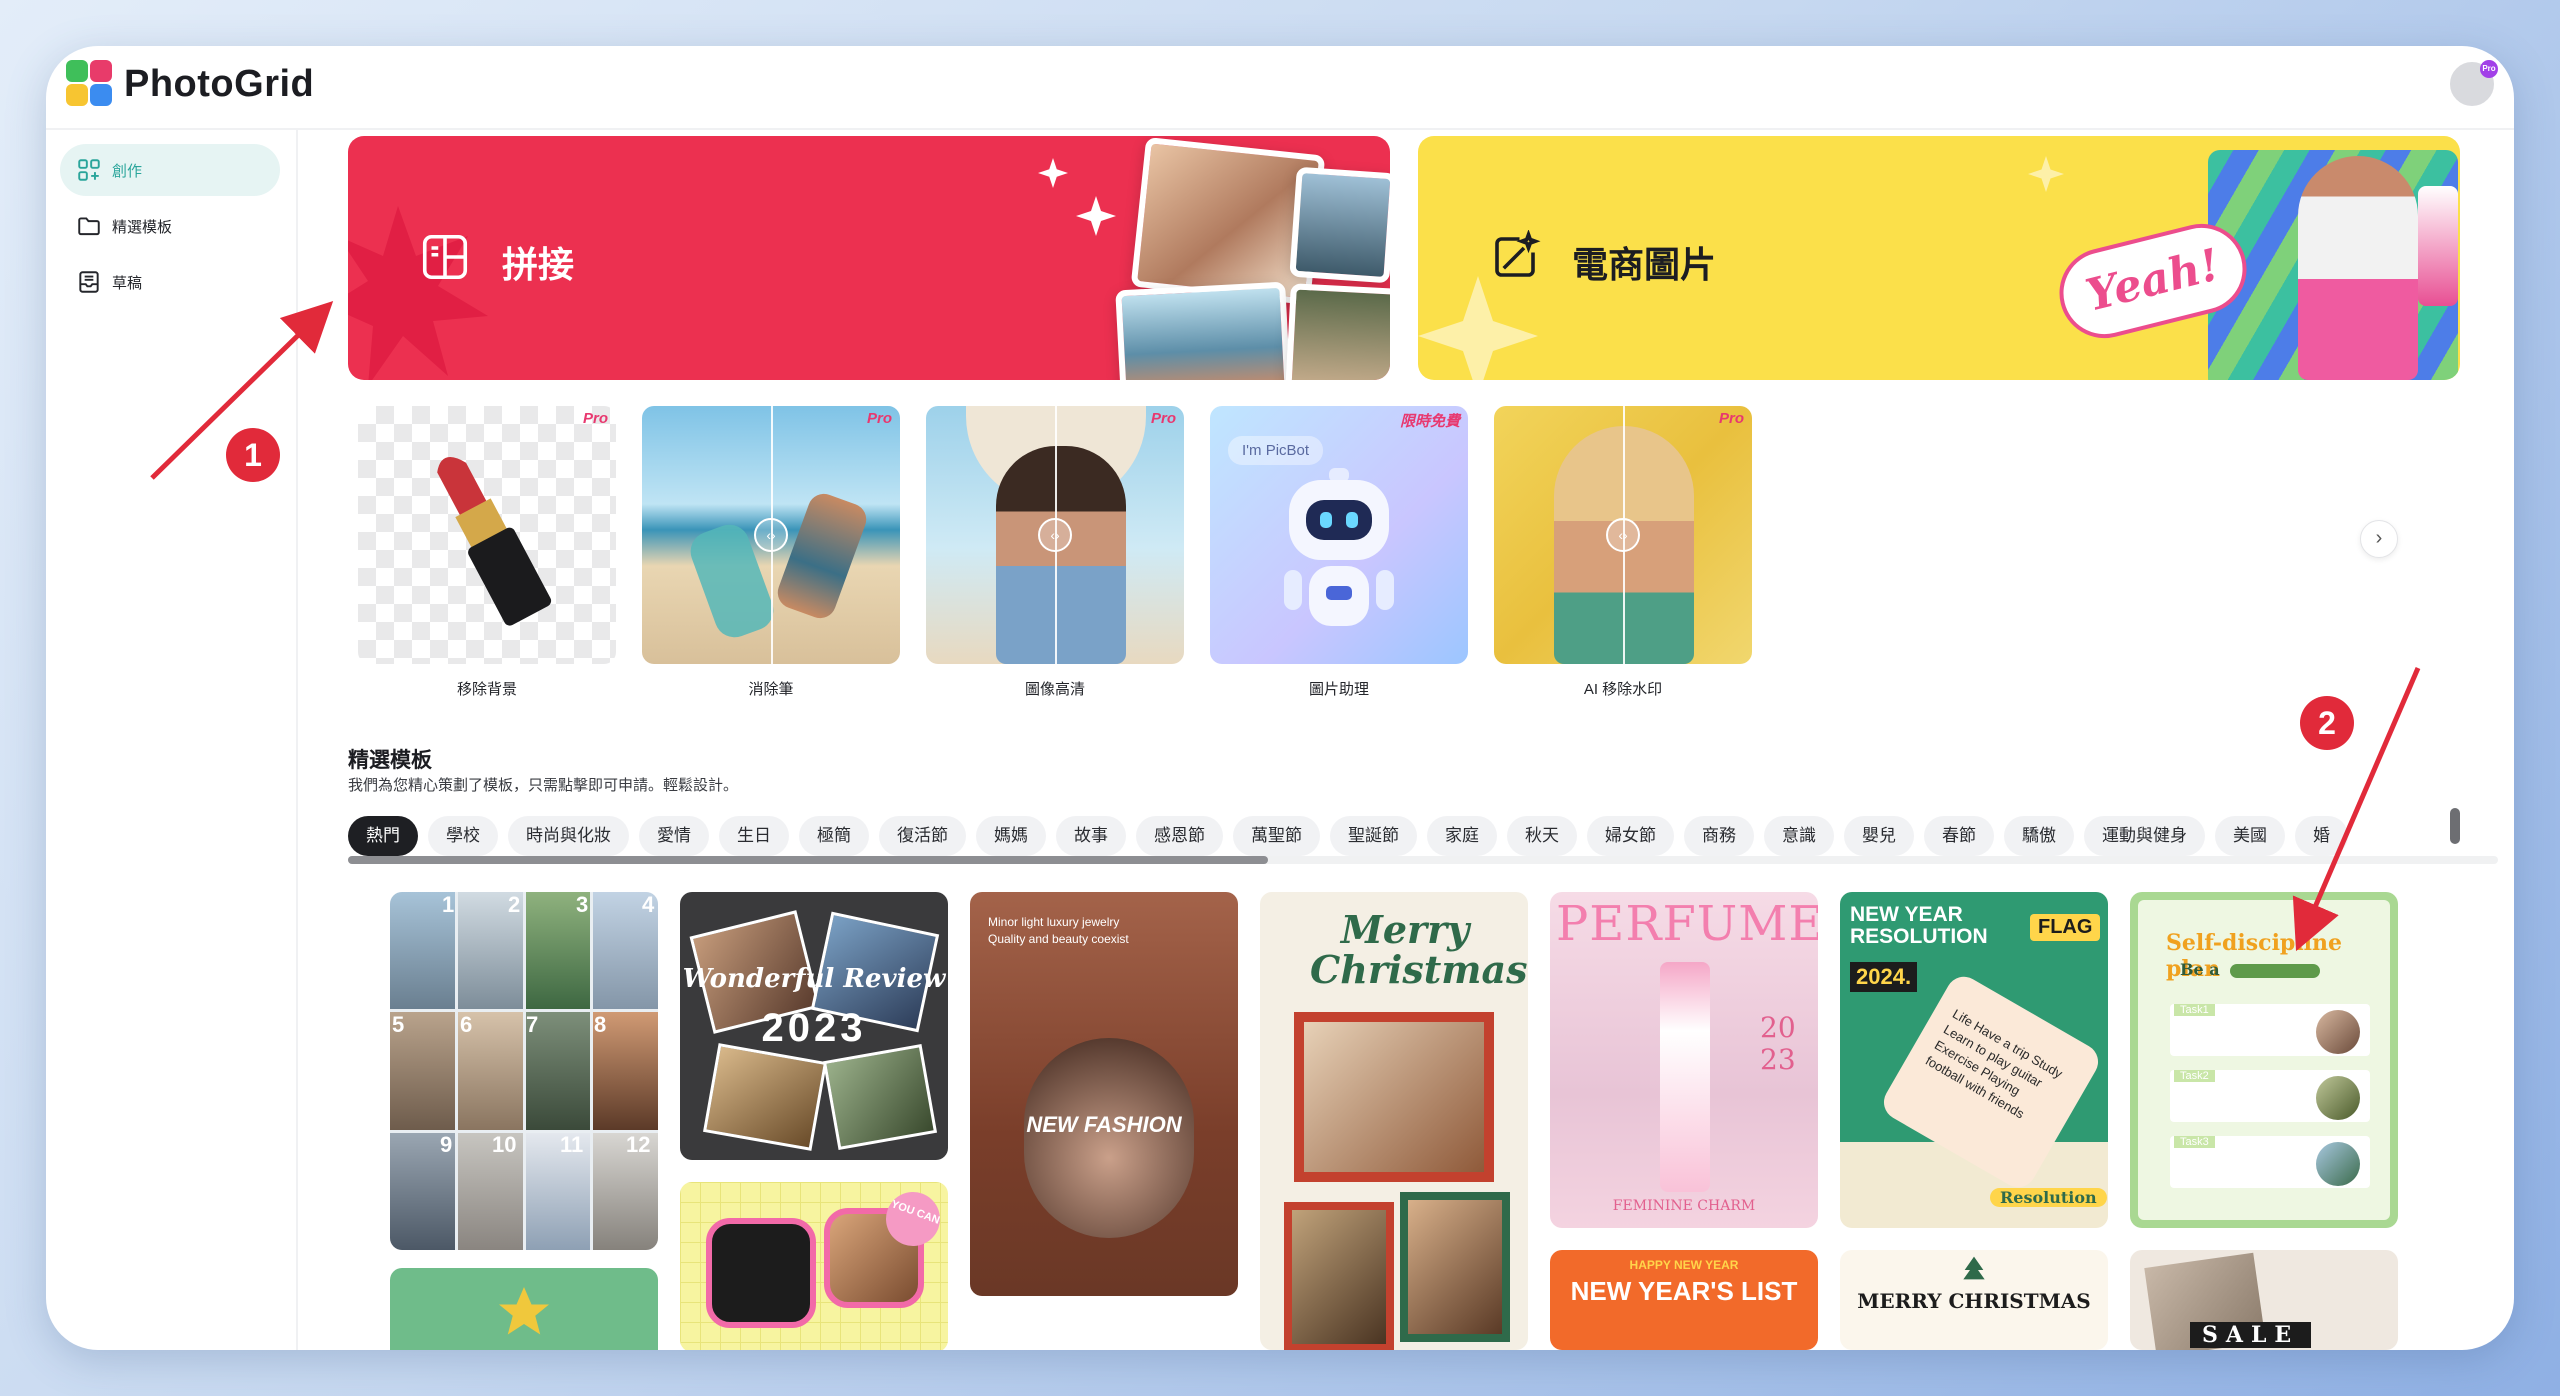 This screenshot has height=1396, width=2560. What do you see at coordinates (2358, 268) in the screenshot?
I see `model-figure` at bounding box center [2358, 268].